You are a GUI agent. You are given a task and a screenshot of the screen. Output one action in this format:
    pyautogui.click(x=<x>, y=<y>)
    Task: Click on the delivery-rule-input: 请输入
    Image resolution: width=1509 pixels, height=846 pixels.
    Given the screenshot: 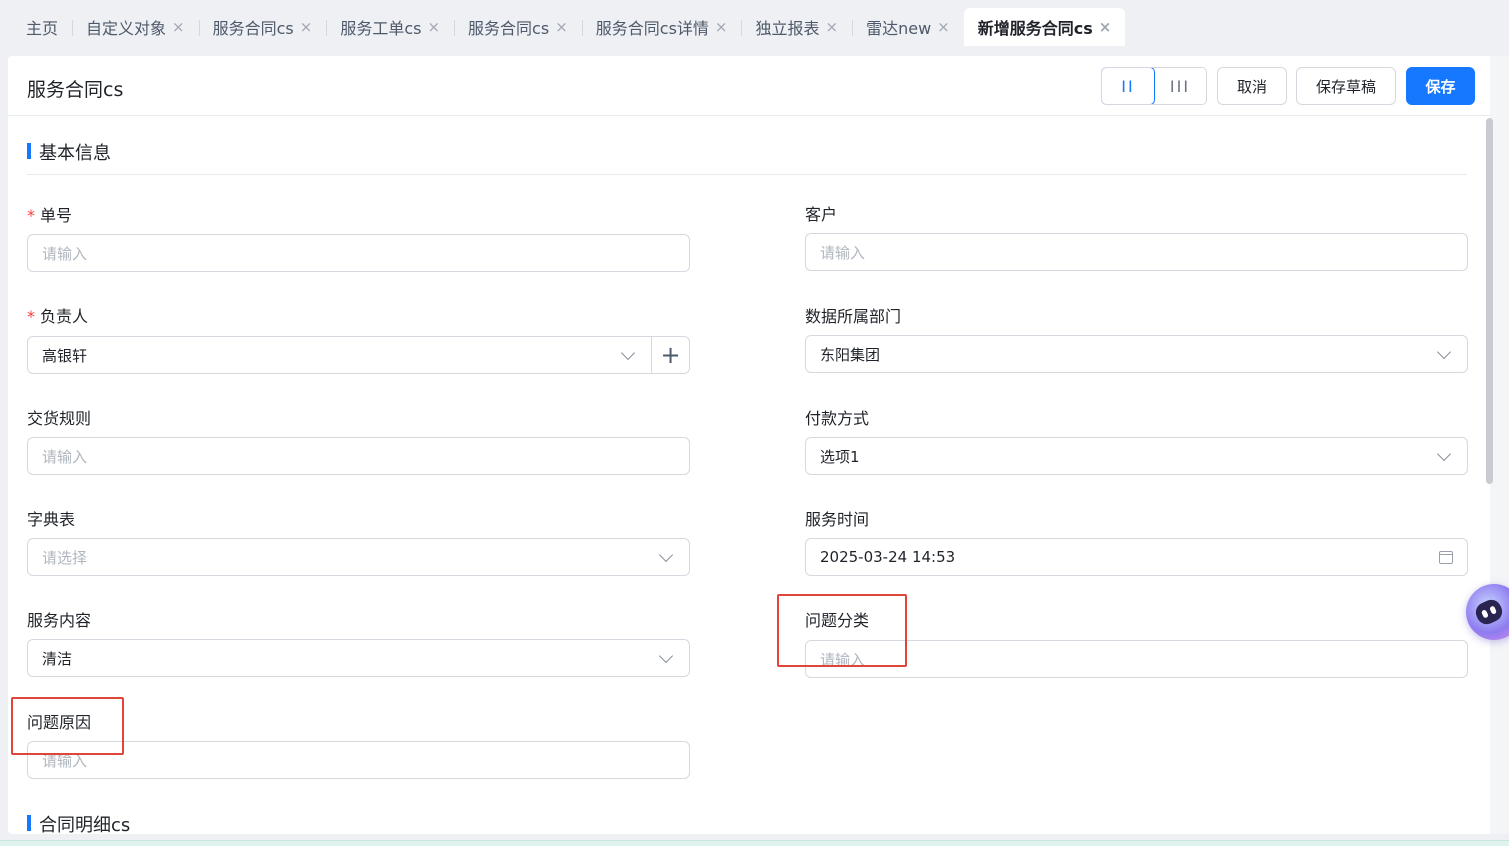 What is the action you would take?
    pyautogui.click(x=358, y=456)
    